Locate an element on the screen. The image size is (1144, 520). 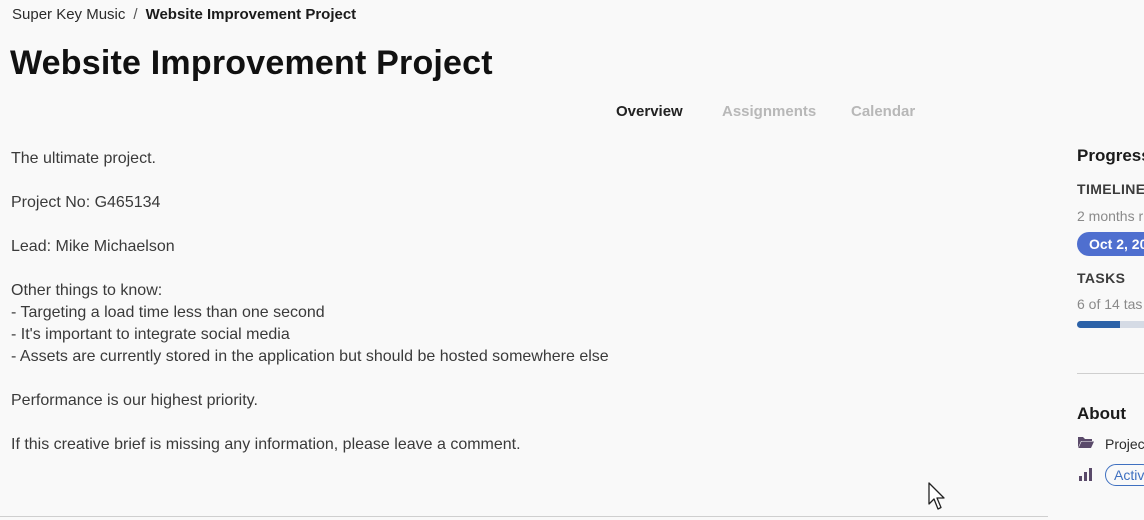
tasks-progress-bar is located at coordinates (1110, 324).